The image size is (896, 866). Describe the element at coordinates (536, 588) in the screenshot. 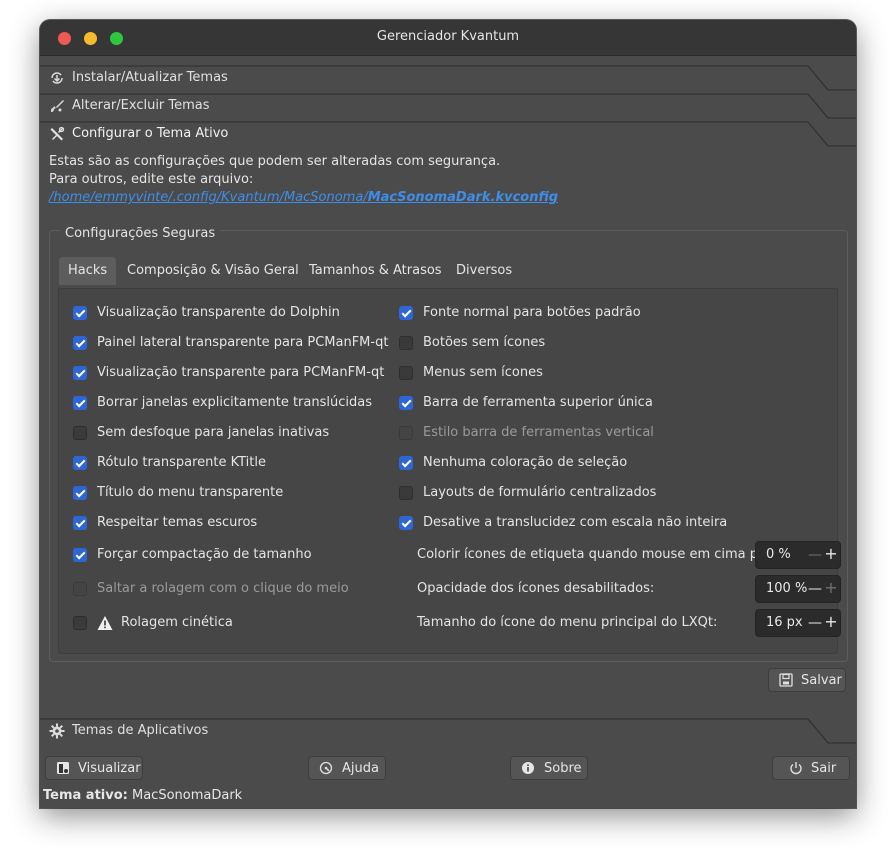

I see `disabled-icon-opacity-label: Opacidade dos ícones desabilitados:` at that location.